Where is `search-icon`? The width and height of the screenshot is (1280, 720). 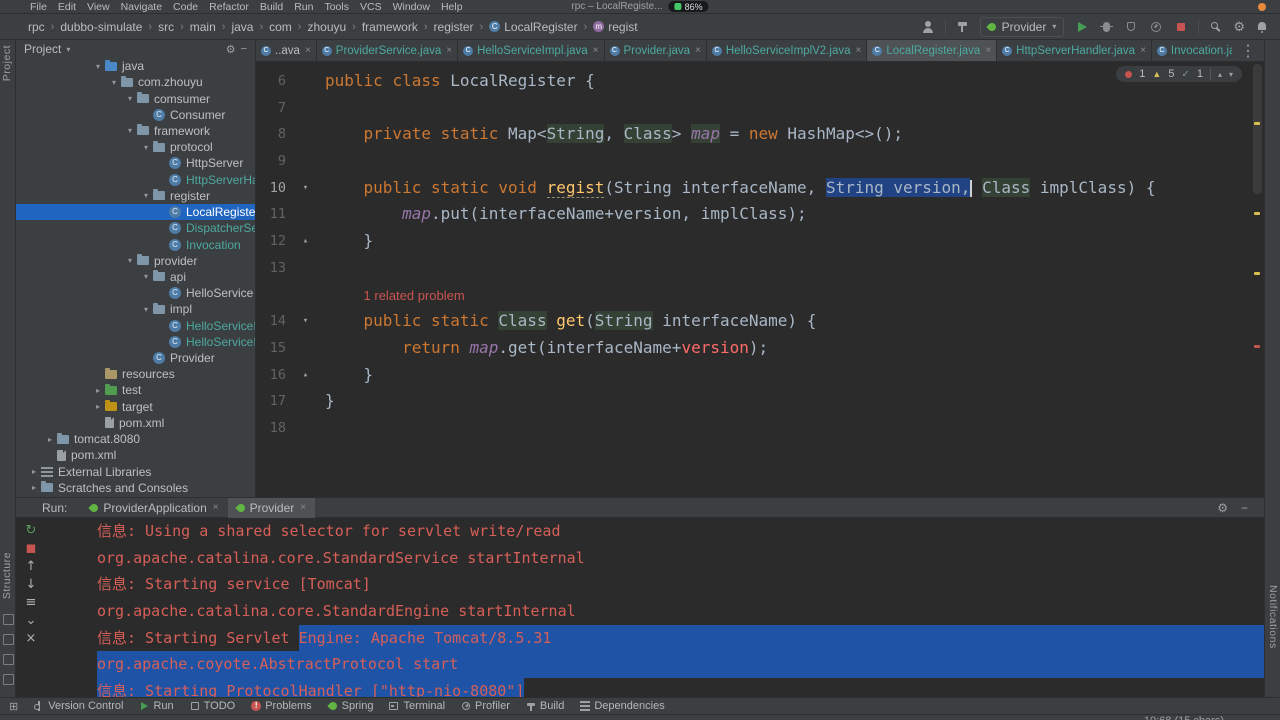
search-icon is located at coordinates (1216, 27).